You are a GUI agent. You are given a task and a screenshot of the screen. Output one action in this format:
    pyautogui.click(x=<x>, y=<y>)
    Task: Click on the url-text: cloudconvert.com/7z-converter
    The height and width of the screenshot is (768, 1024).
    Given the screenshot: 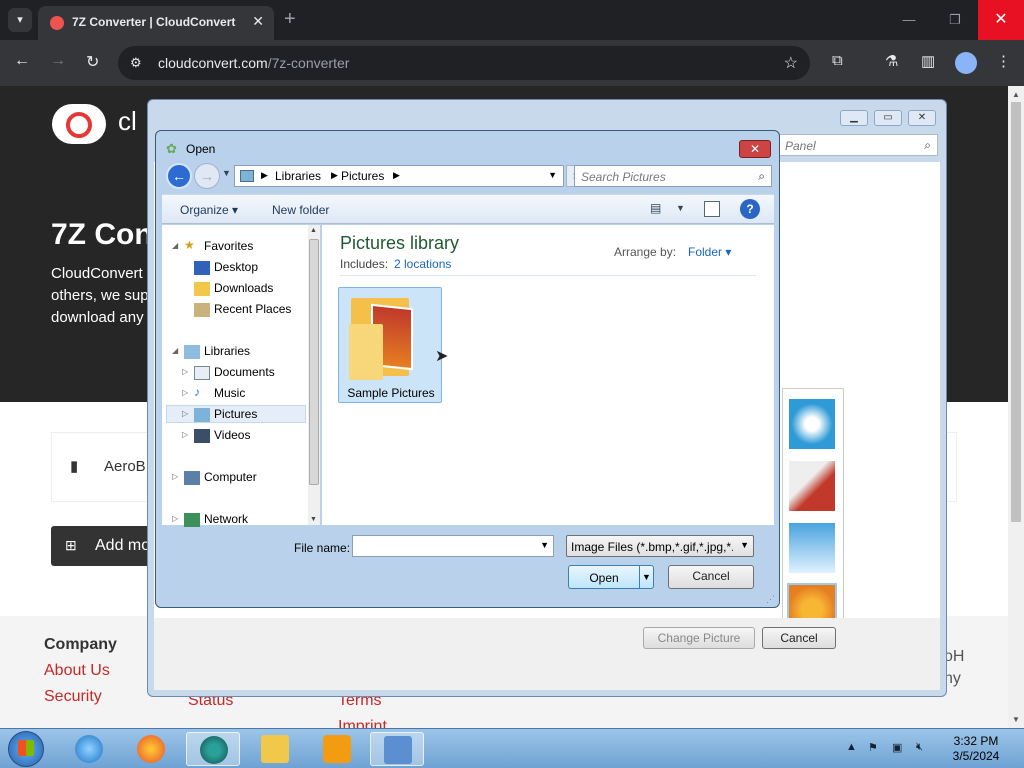 What is the action you would take?
    pyautogui.click(x=253, y=63)
    